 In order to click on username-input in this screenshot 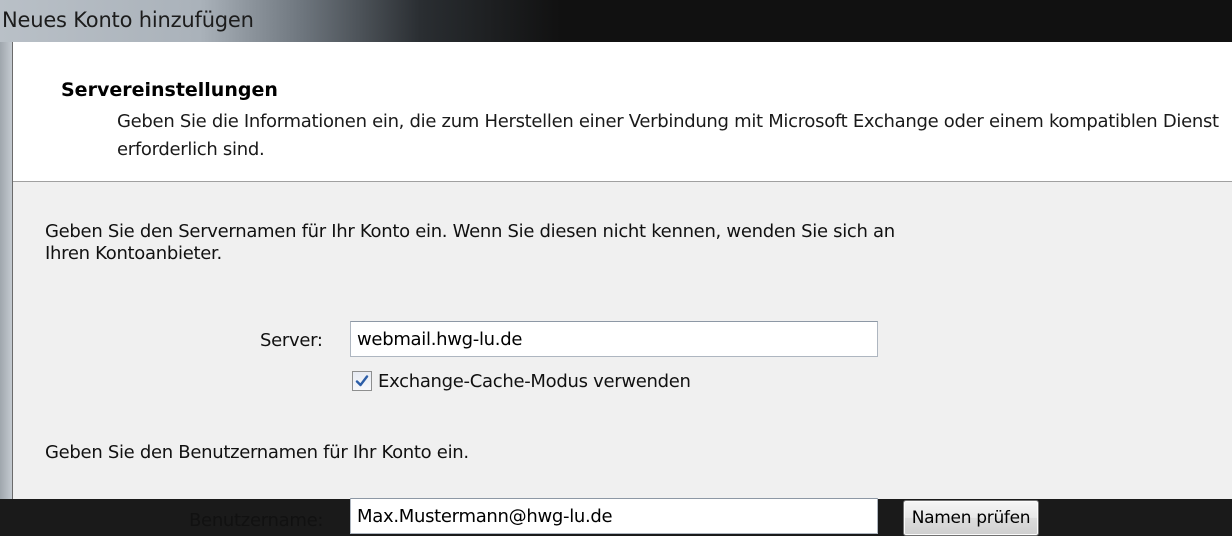, I will do `click(614, 516)`.